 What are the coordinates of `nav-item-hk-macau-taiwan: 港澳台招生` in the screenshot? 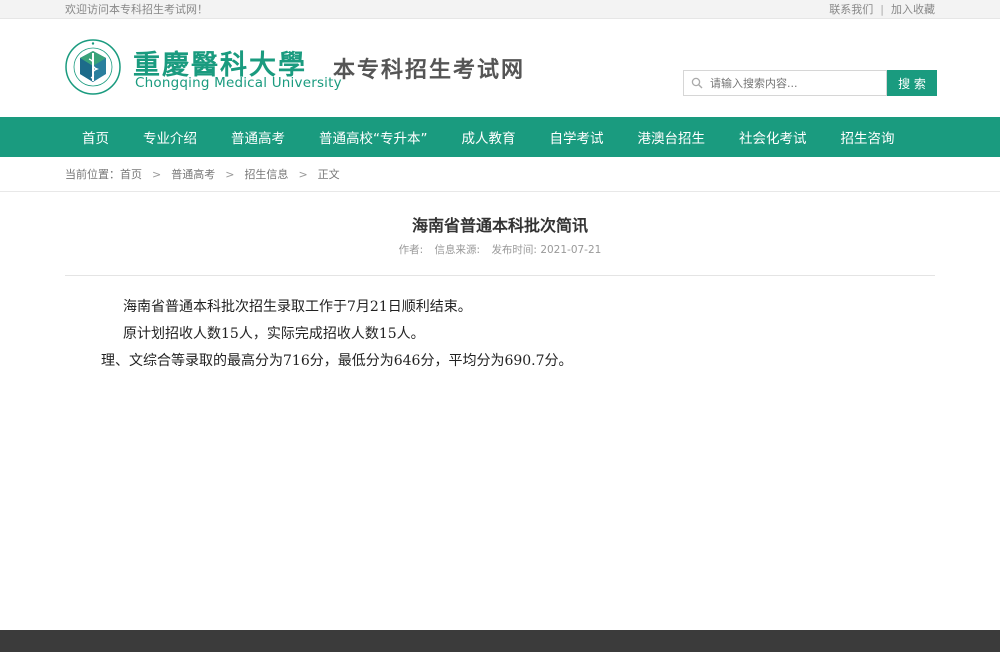 It's located at (672, 137).